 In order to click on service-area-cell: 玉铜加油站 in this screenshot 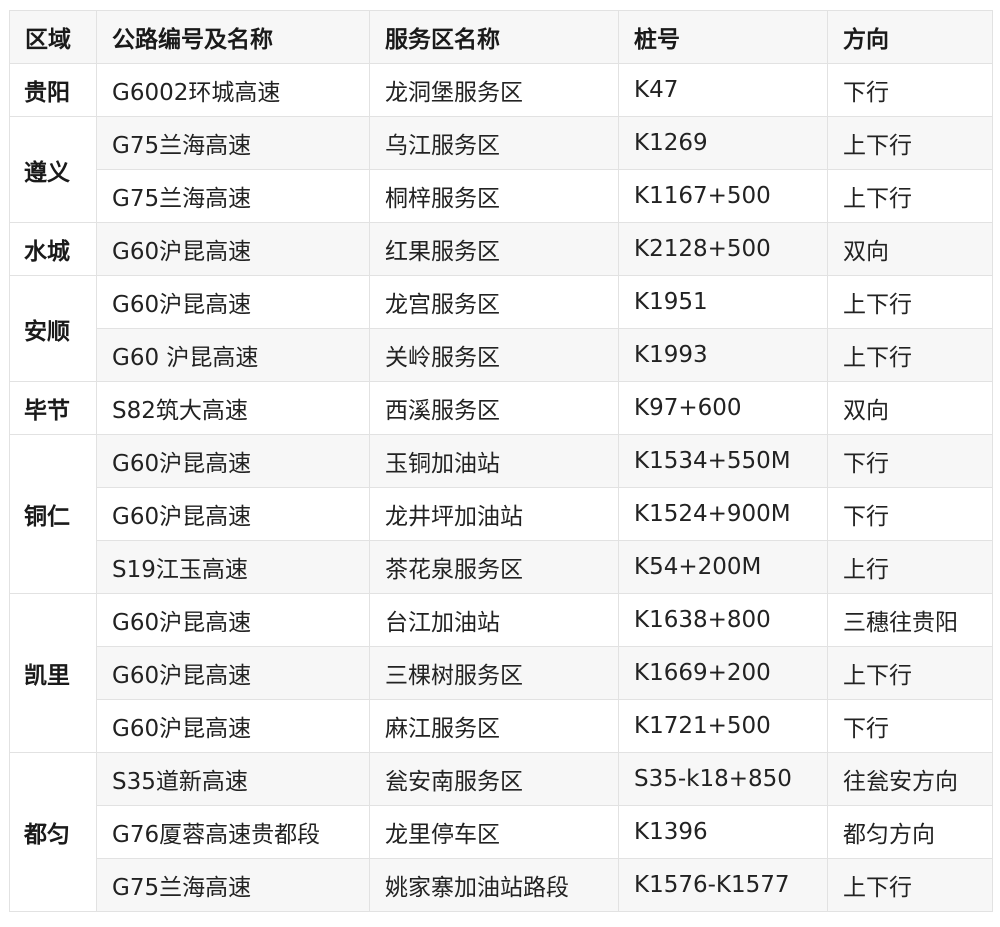, I will do `click(494, 461)`.